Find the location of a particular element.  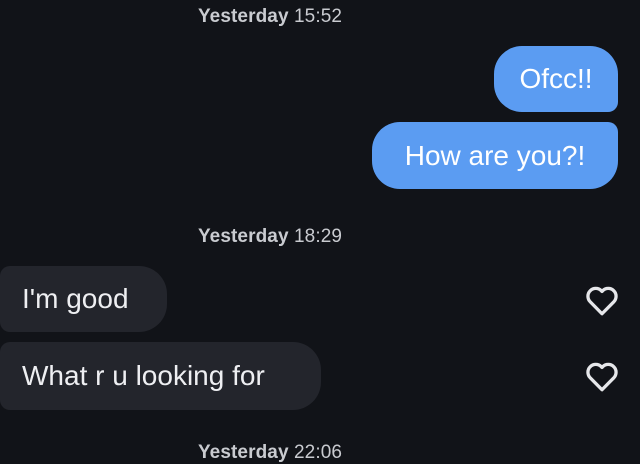

message-text: What r u looking for is located at coordinates (143, 375).